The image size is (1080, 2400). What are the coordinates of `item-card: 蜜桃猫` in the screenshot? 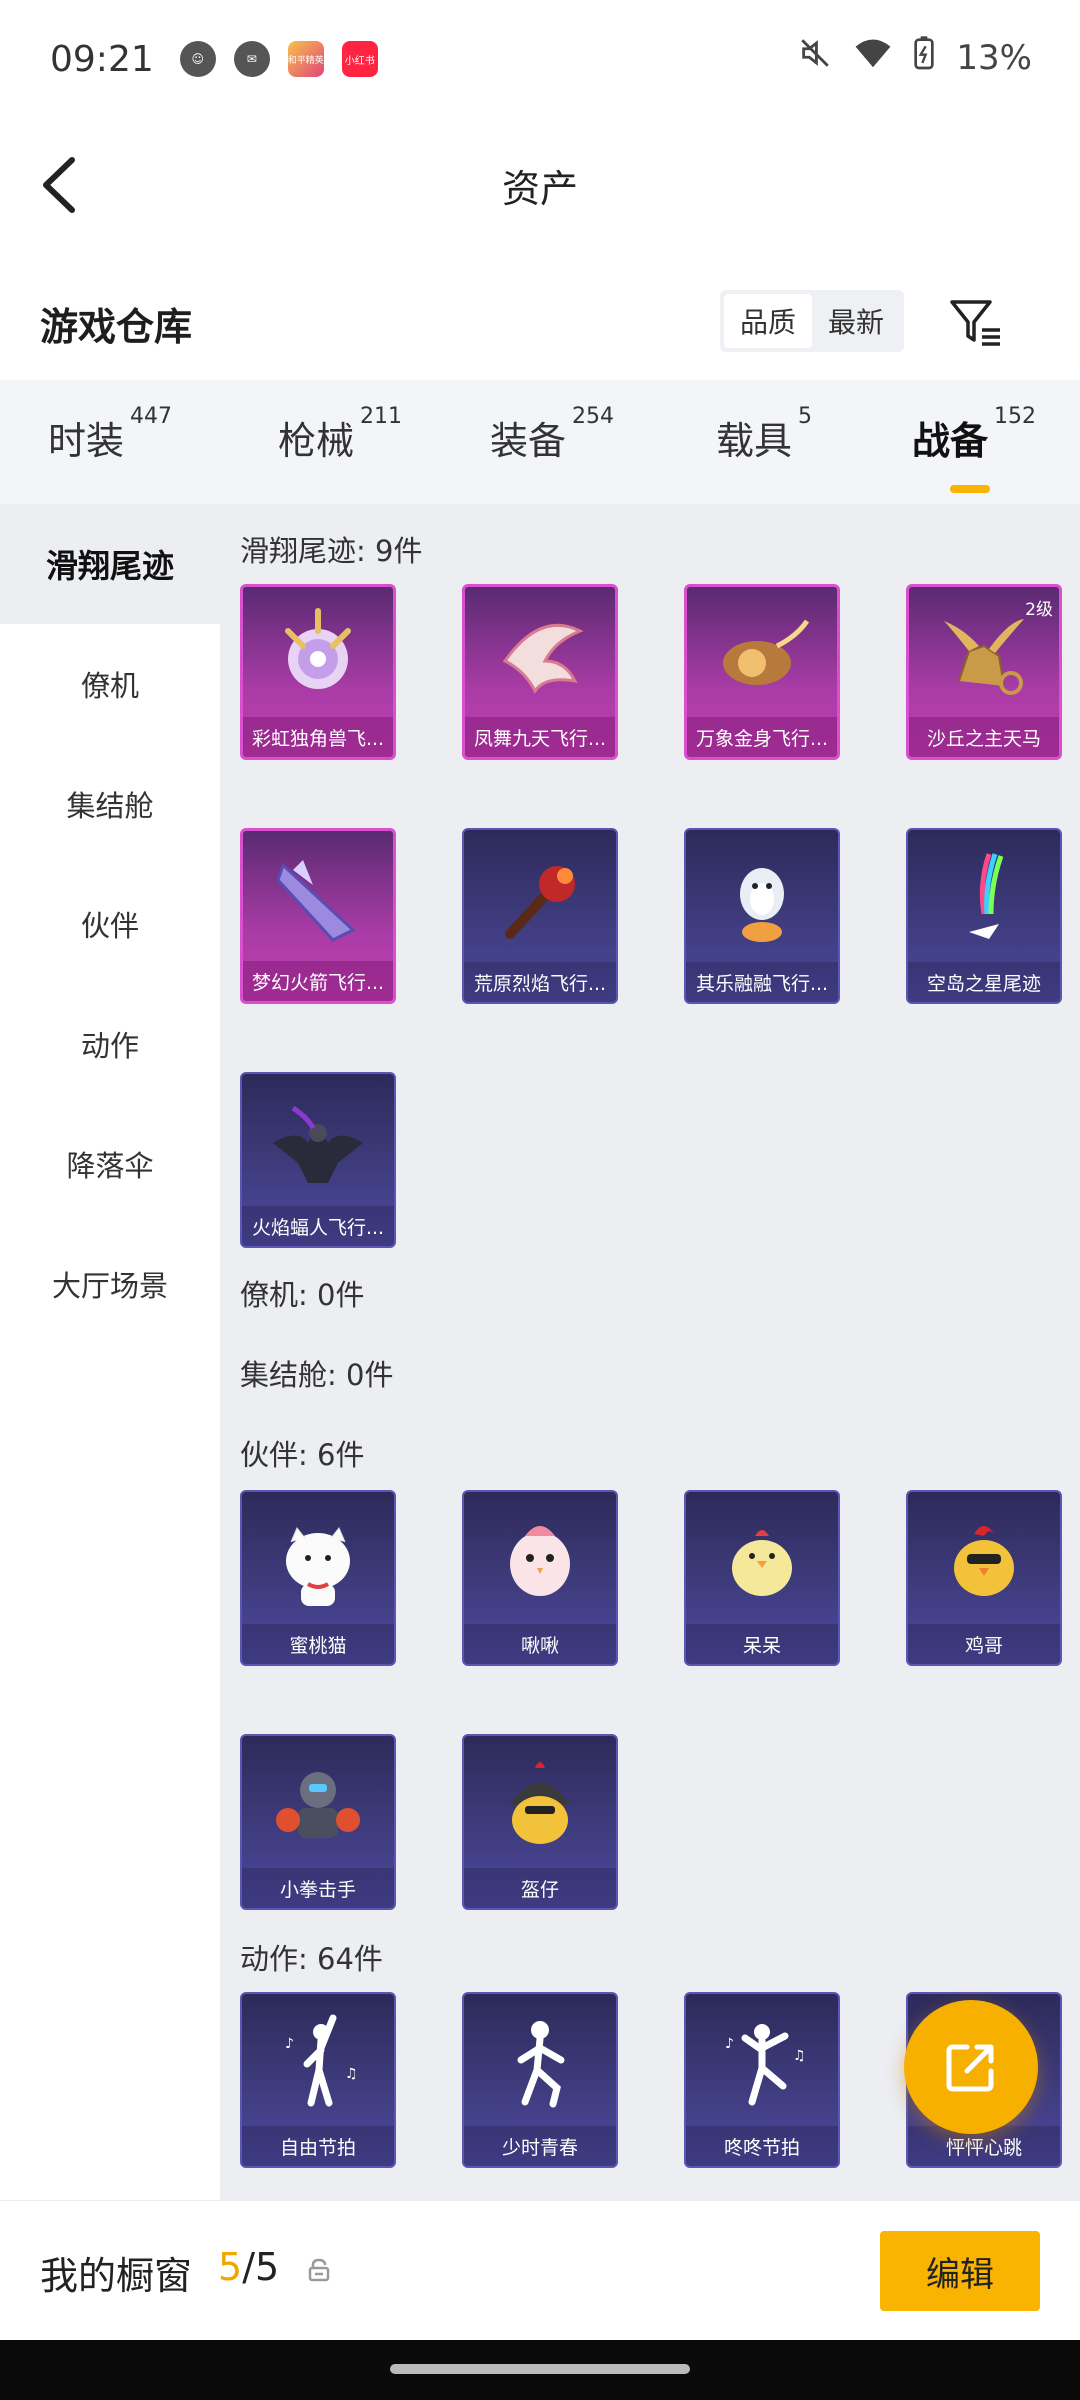 It's located at (318, 1578).